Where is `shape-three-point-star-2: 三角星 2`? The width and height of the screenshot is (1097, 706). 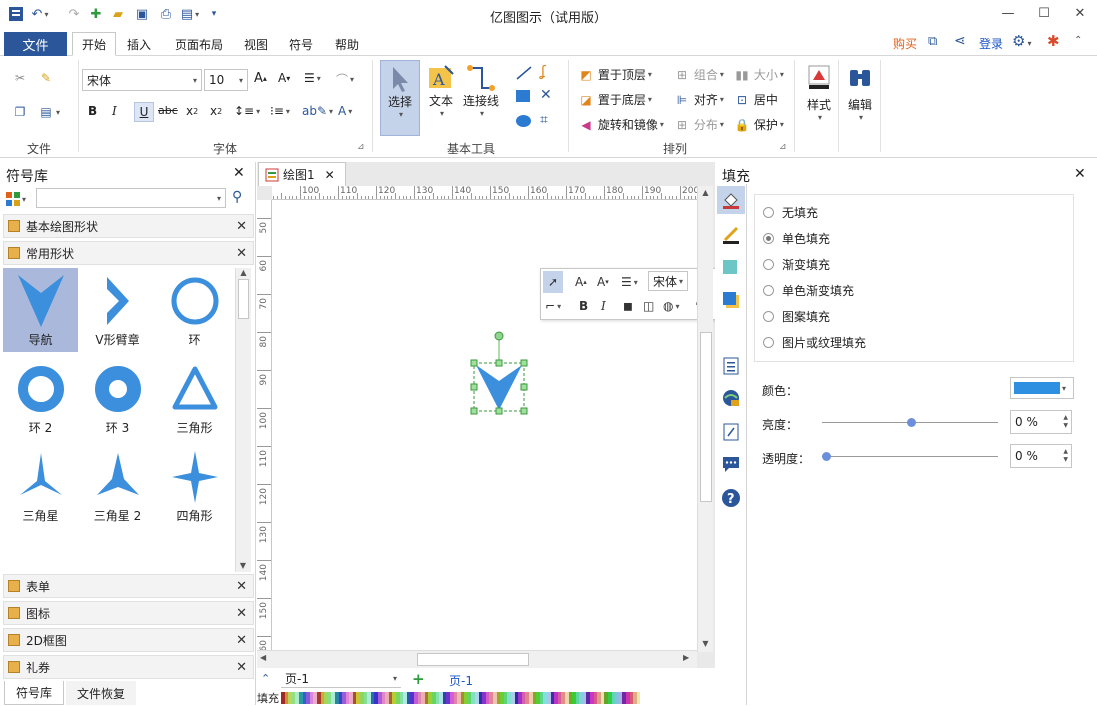
shape-three-point-star-2: 三角星 2 is located at coordinates (117, 486).